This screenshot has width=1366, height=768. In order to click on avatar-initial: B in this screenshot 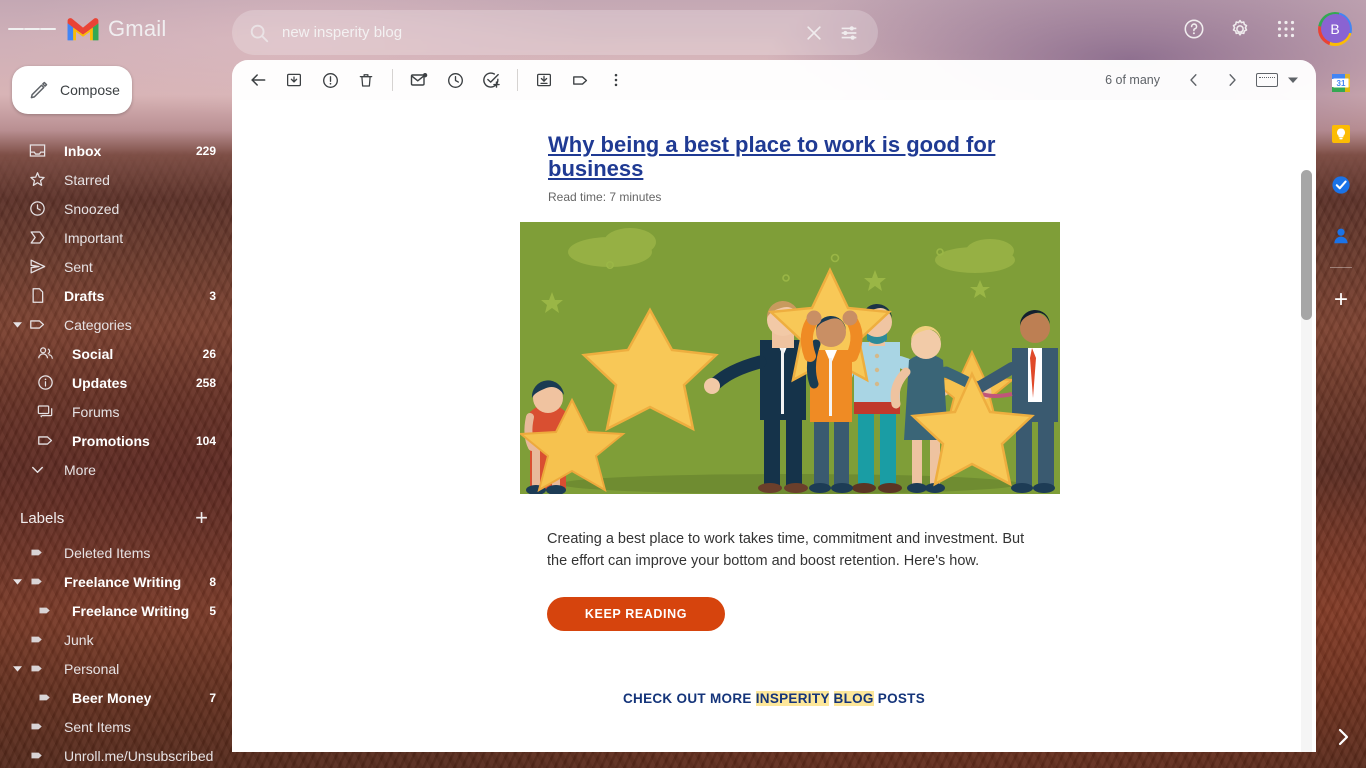, I will do `click(1335, 28)`.